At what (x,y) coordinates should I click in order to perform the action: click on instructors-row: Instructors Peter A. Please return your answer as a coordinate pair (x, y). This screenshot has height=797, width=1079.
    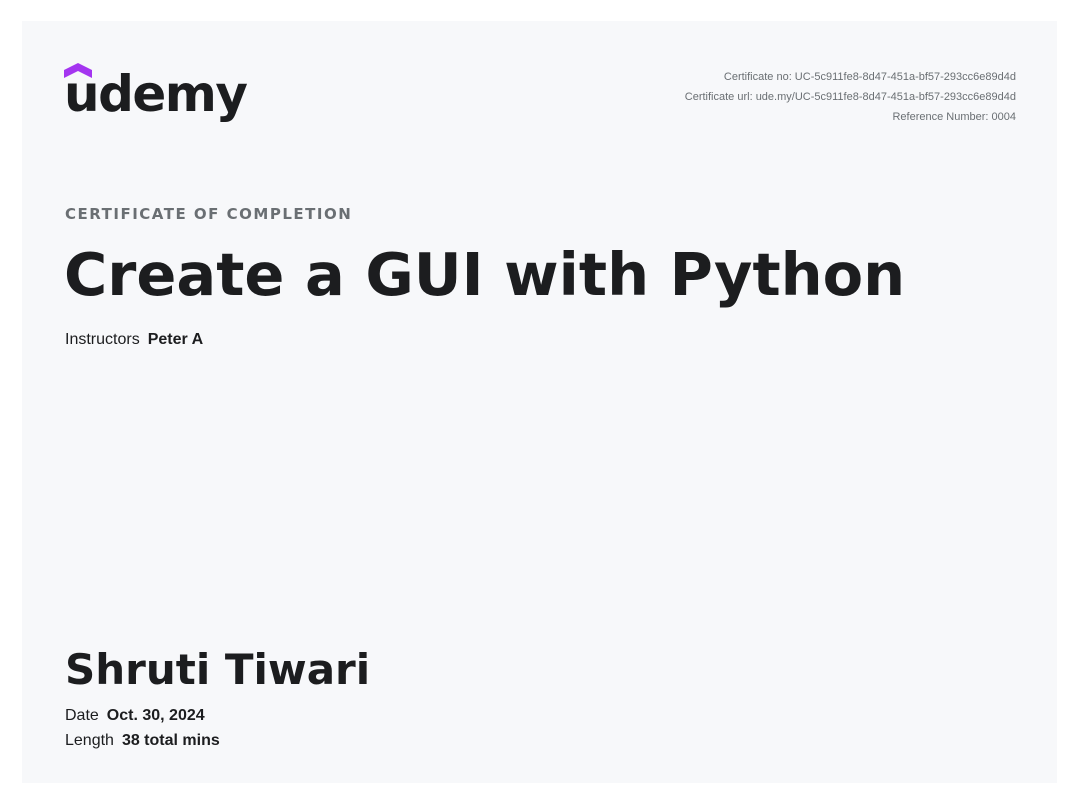
    Looking at the image, I should click on (134, 340).